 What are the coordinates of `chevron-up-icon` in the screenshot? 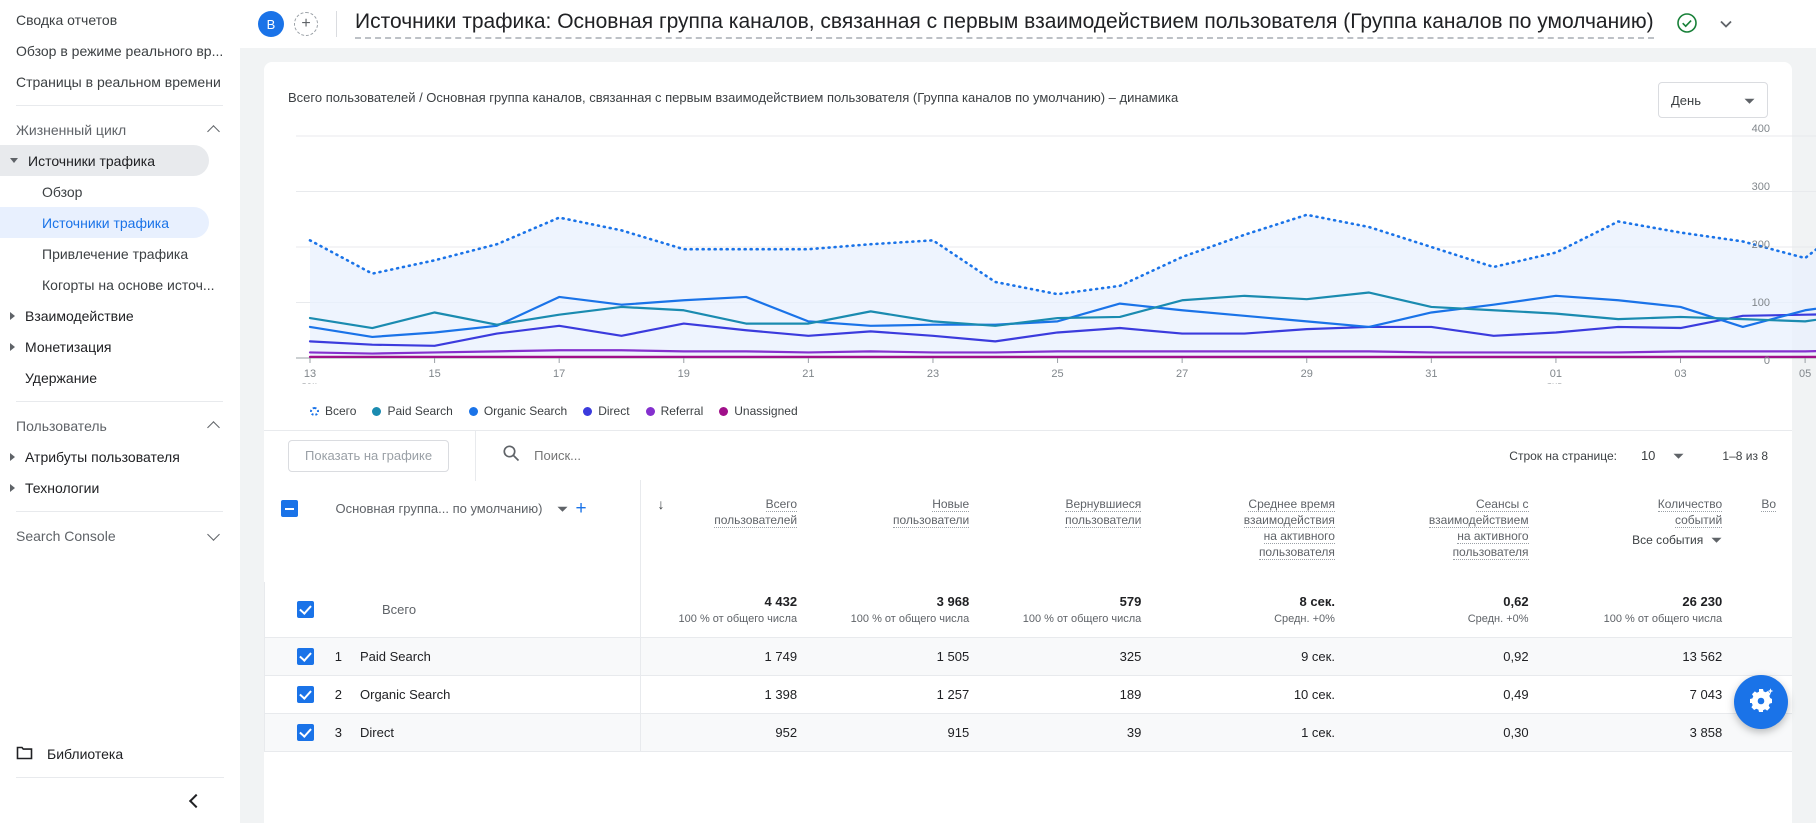 It's located at (214, 130).